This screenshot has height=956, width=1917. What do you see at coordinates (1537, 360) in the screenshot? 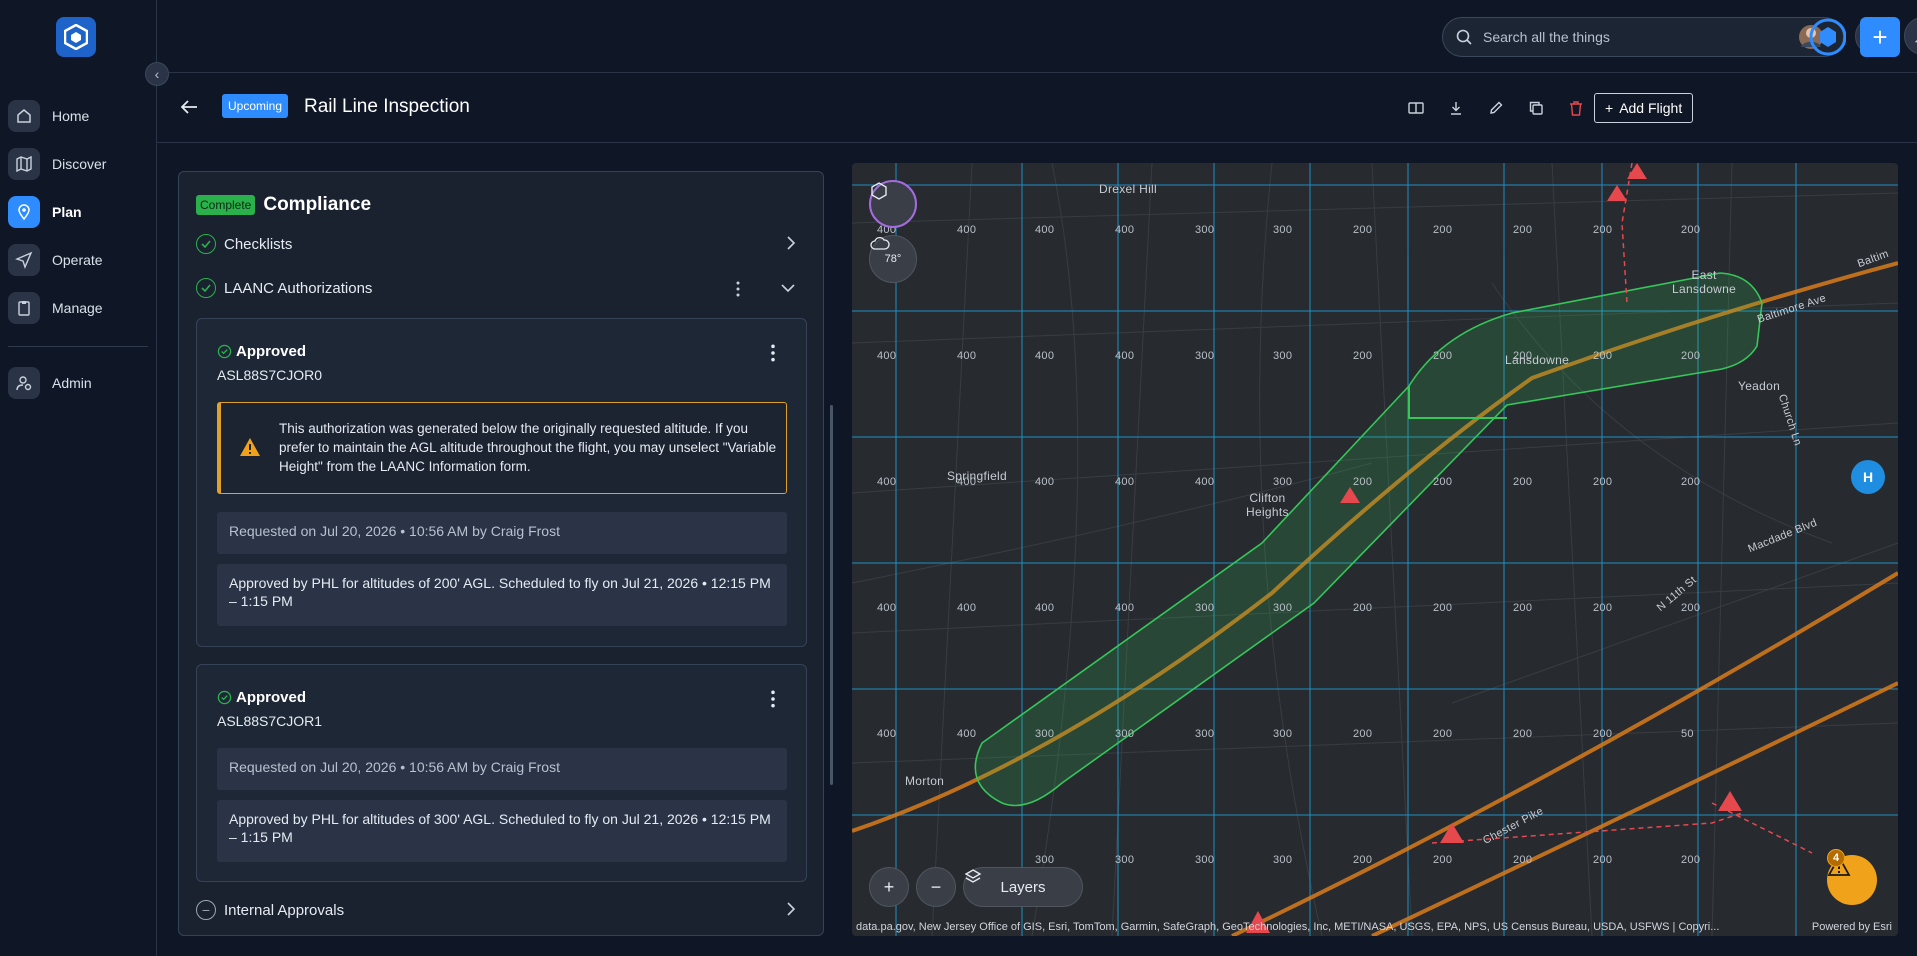
I see `place-label: Lansdowne` at bounding box center [1537, 360].